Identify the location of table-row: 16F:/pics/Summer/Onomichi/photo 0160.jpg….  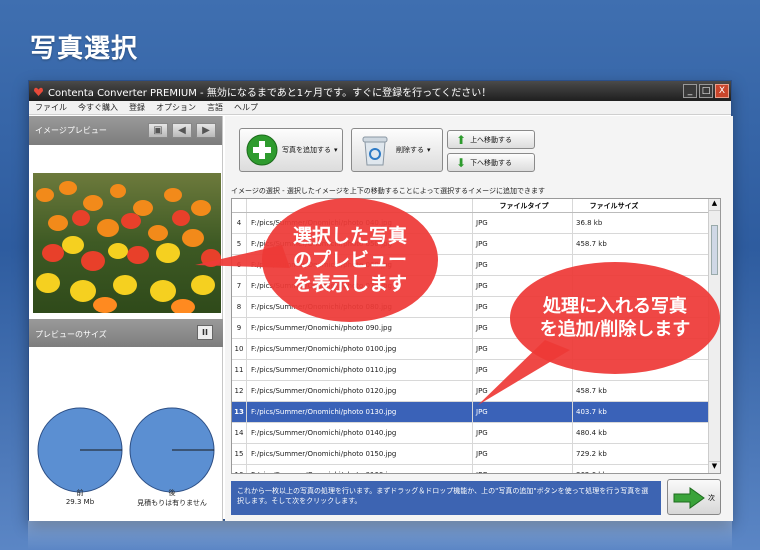
(476, 469).